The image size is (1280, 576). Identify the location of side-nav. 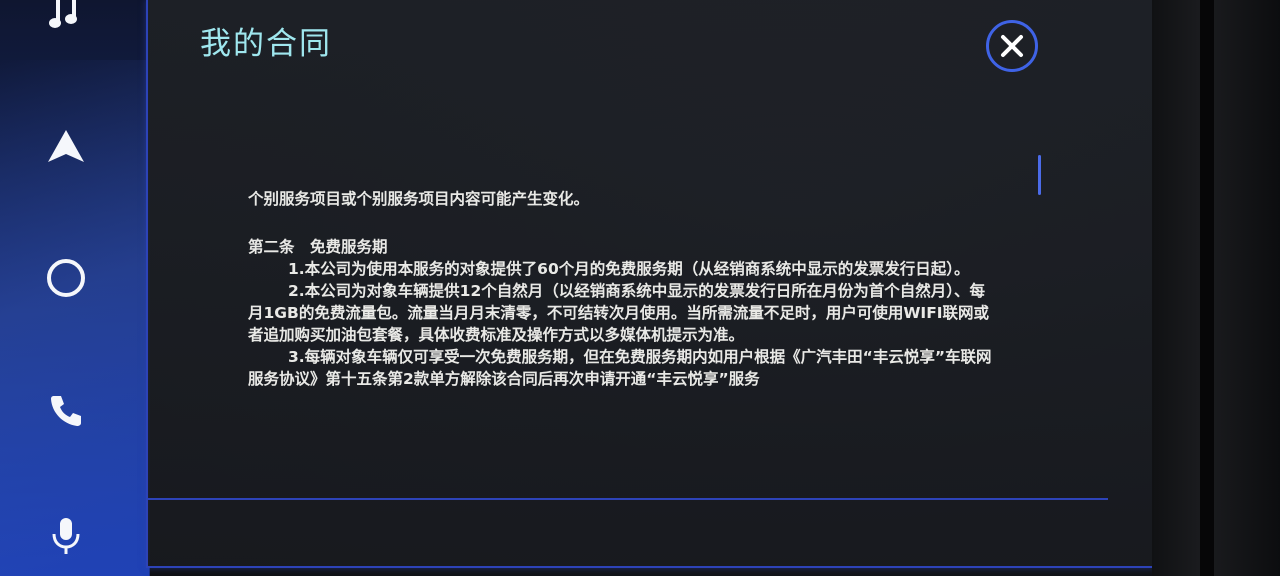
(75, 288).